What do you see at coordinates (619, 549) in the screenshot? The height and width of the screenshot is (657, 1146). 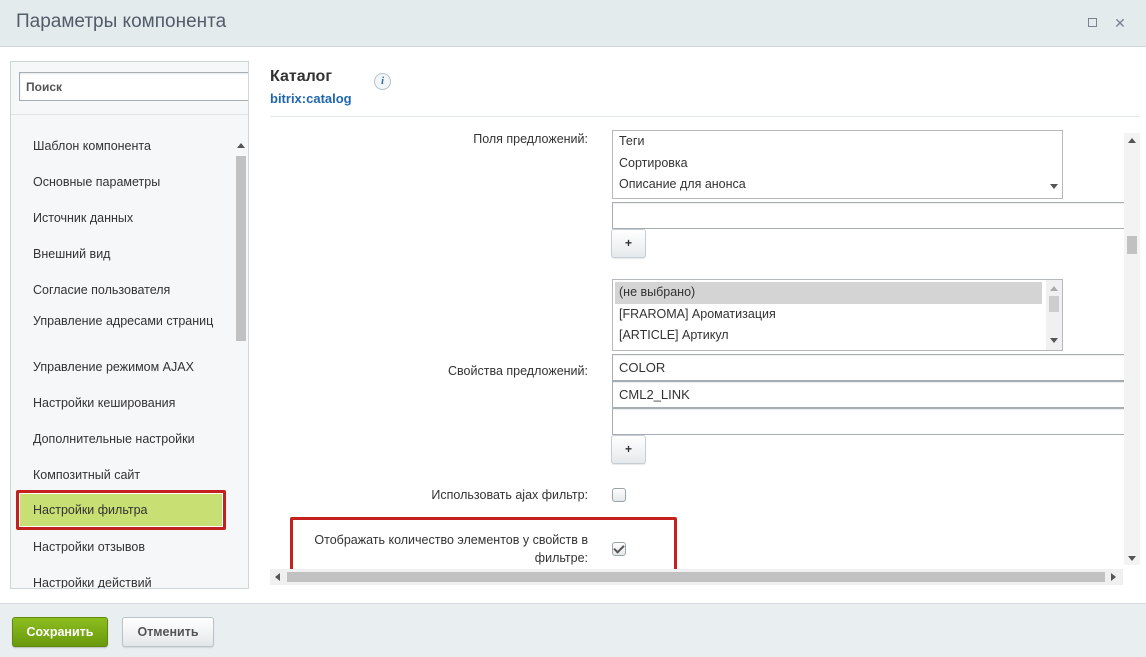 I see `show-count-checkbox` at bounding box center [619, 549].